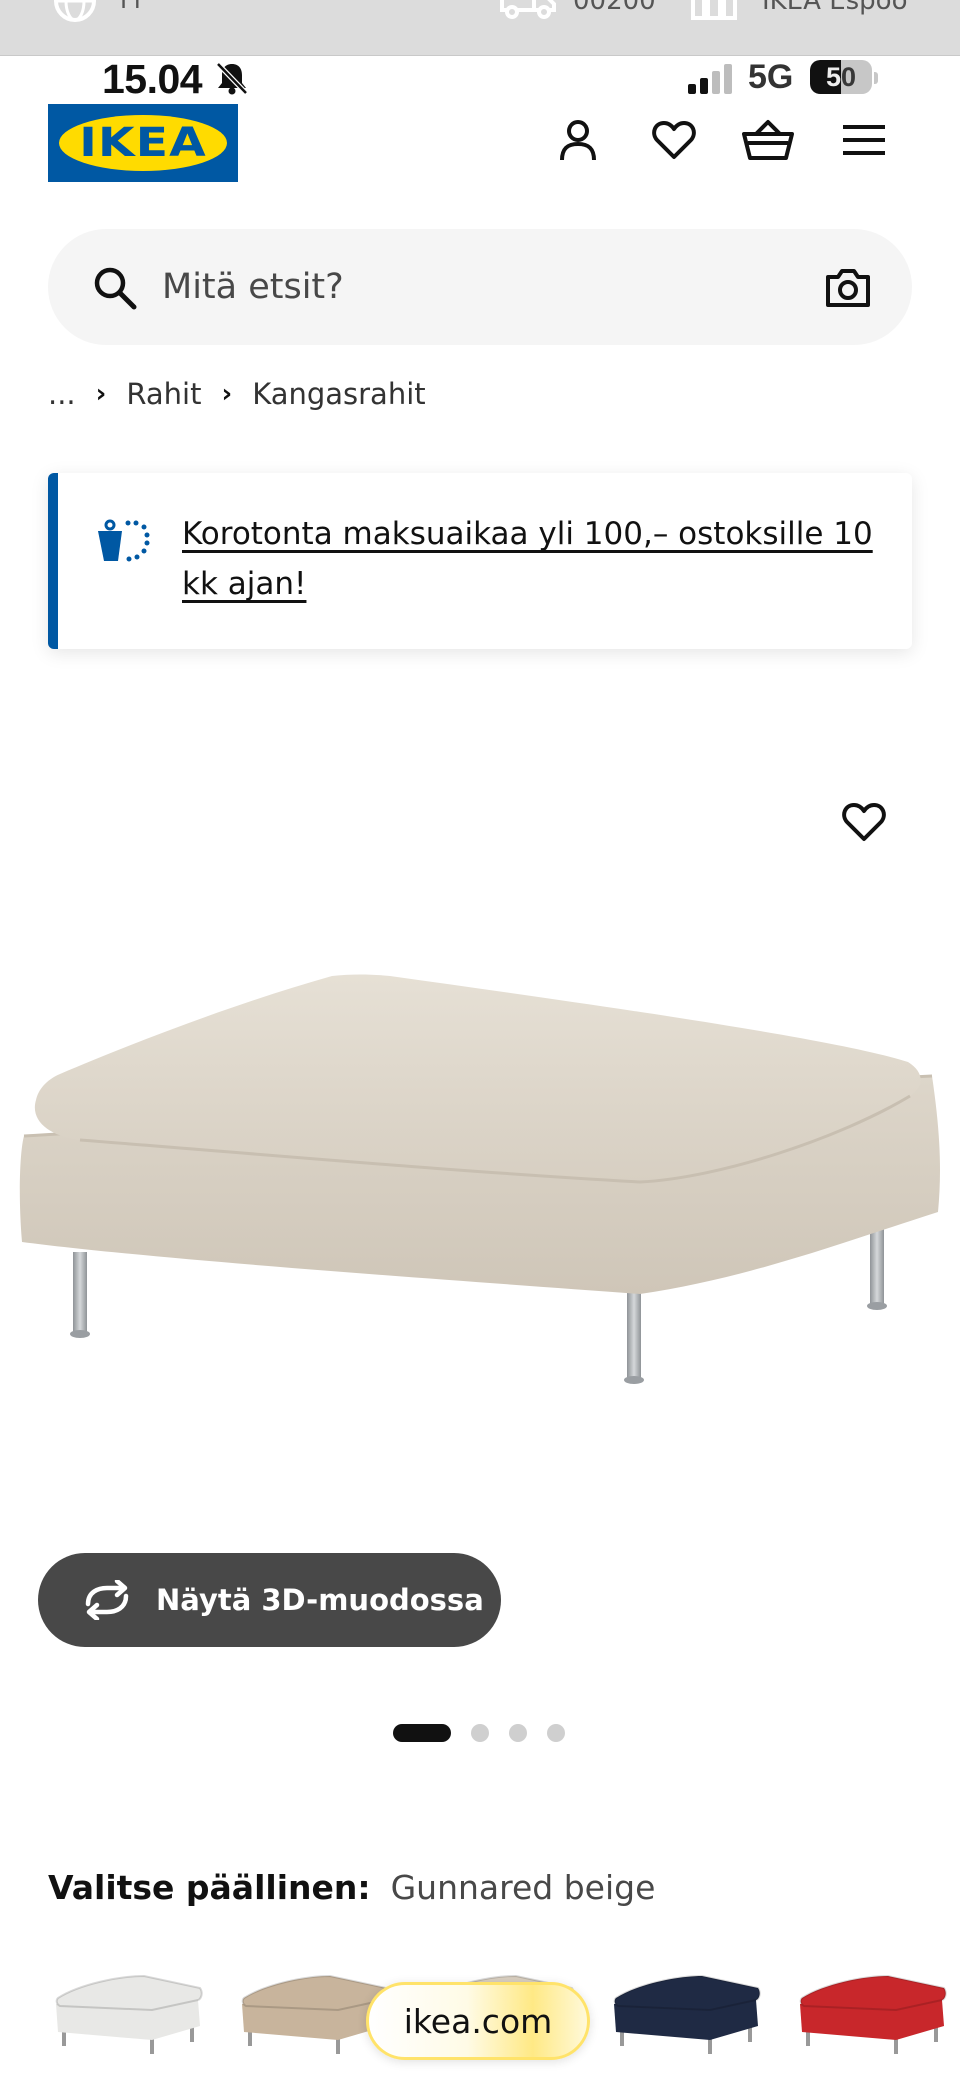 This screenshot has height=2087, width=960. I want to click on store-name: IKEA Espoo, so click(835, 8).